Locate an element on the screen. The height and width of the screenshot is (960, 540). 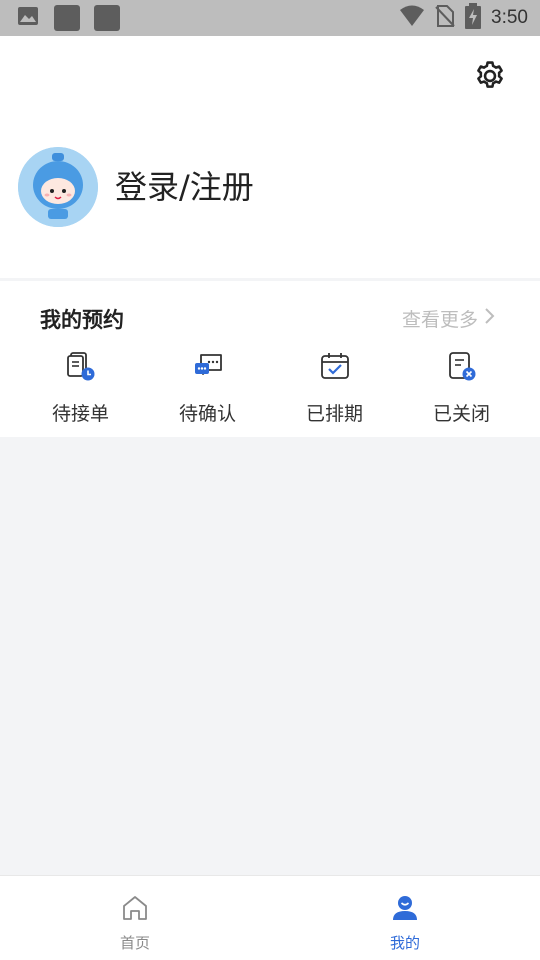
gear-icon is located at coordinates (490, 78).